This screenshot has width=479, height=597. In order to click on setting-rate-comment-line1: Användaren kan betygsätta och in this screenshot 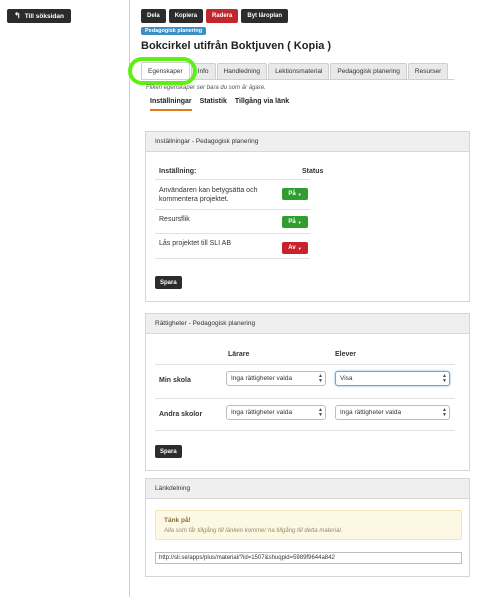, I will do `click(208, 190)`.